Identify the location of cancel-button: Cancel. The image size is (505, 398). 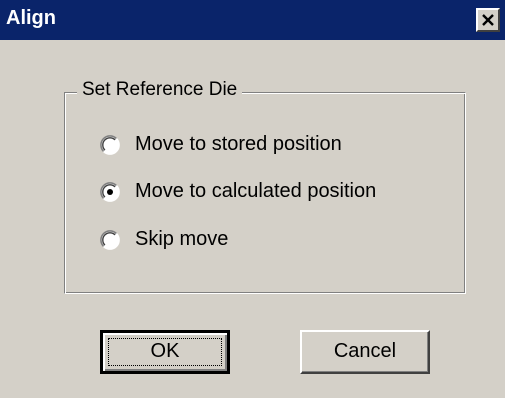
(365, 352).